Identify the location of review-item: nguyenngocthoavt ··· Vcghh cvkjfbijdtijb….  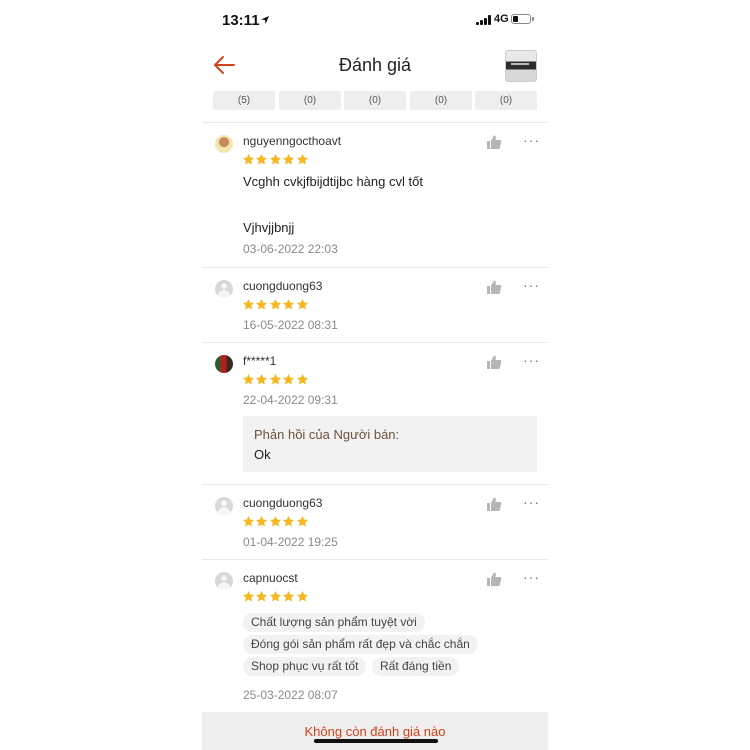
(375, 195).